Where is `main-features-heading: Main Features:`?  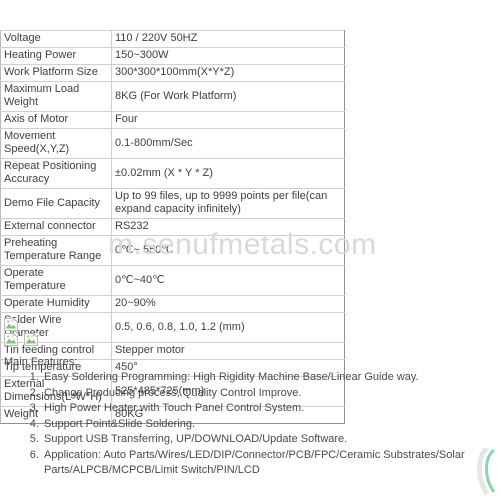
main-features-heading: Main Features: is located at coordinates (41, 362).